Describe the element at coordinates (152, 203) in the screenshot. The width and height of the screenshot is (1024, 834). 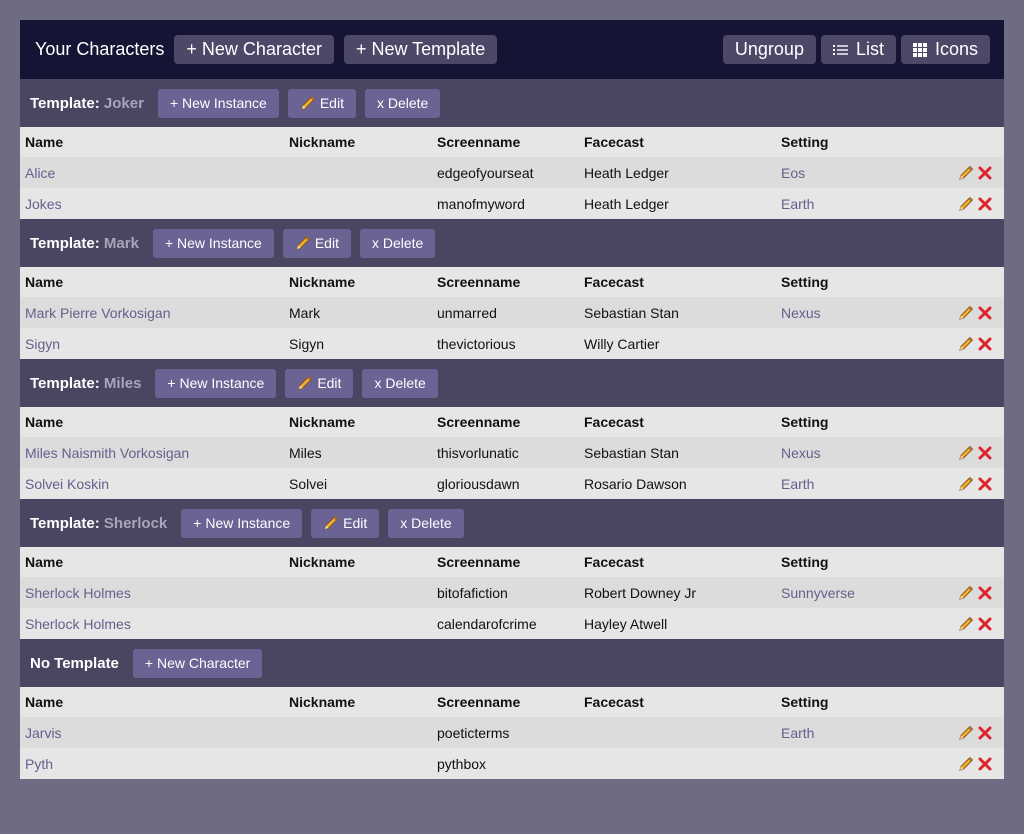
I see `cell-name: Jokes` at that location.